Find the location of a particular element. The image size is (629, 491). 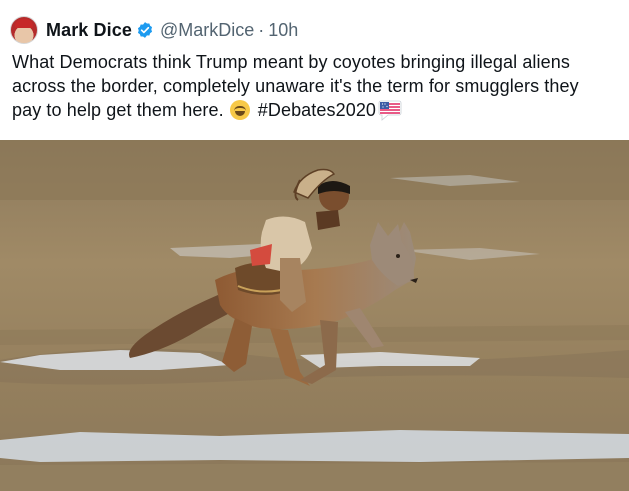

tweet-timestamp: 10h is located at coordinates (283, 30).